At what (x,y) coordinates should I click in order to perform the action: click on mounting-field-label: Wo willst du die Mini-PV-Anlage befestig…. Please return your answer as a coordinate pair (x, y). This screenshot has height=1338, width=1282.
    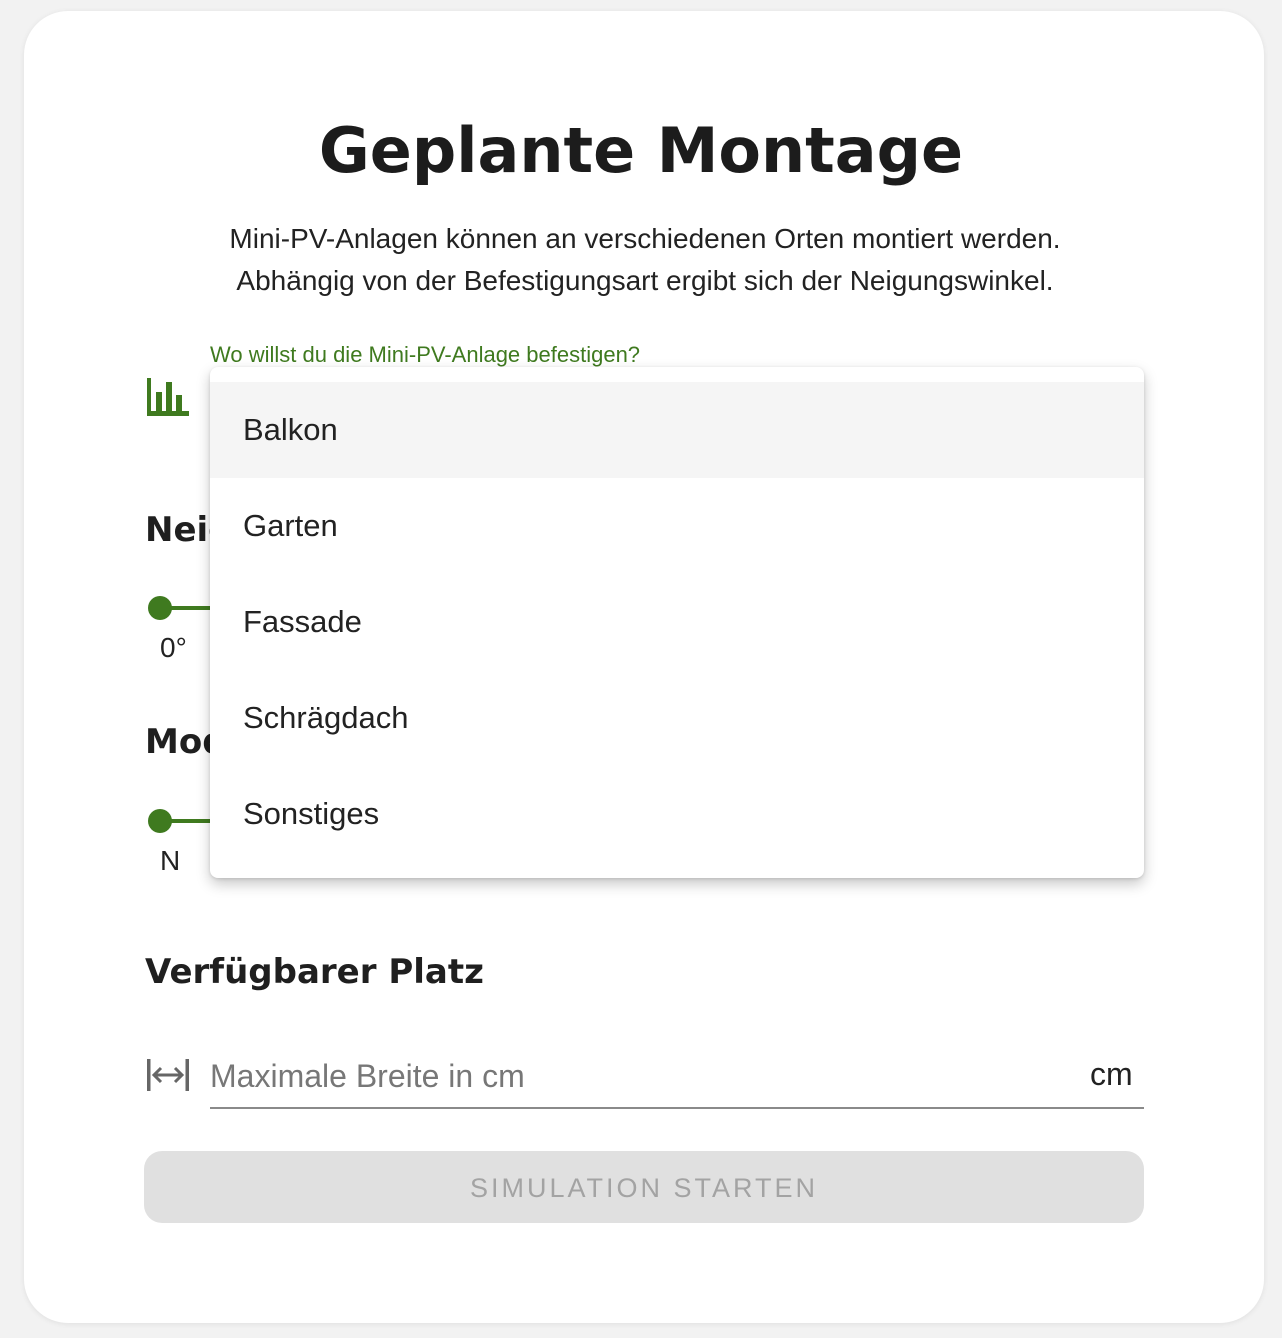
    Looking at the image, I should click on (425, 354).